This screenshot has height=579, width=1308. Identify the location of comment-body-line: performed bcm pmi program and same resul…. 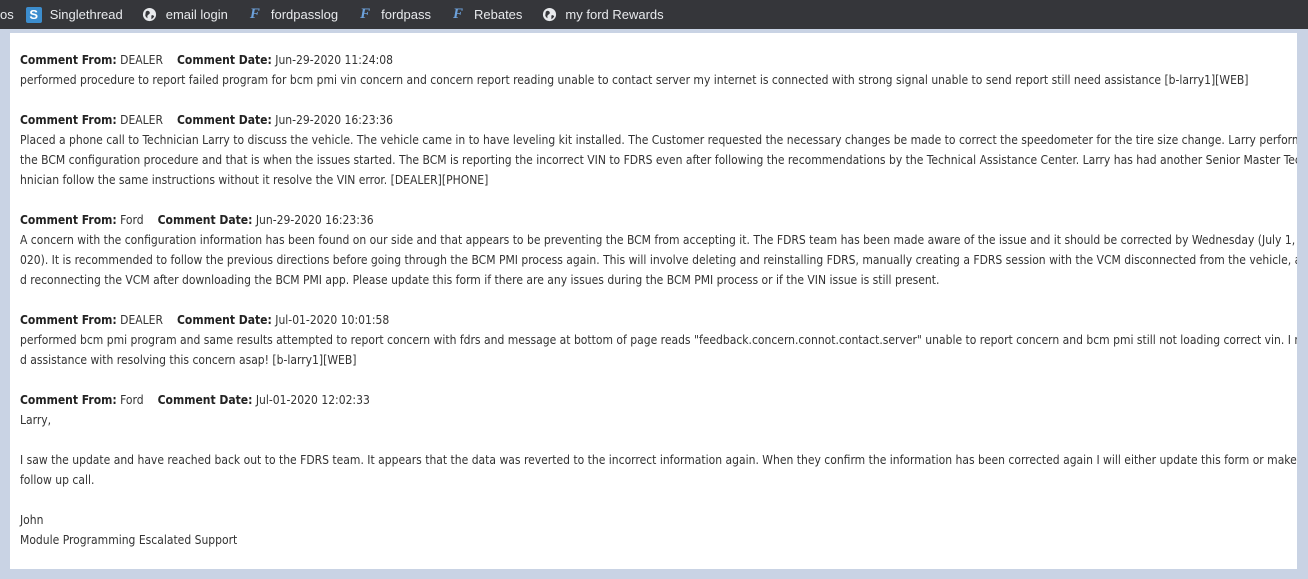
(658, 340).